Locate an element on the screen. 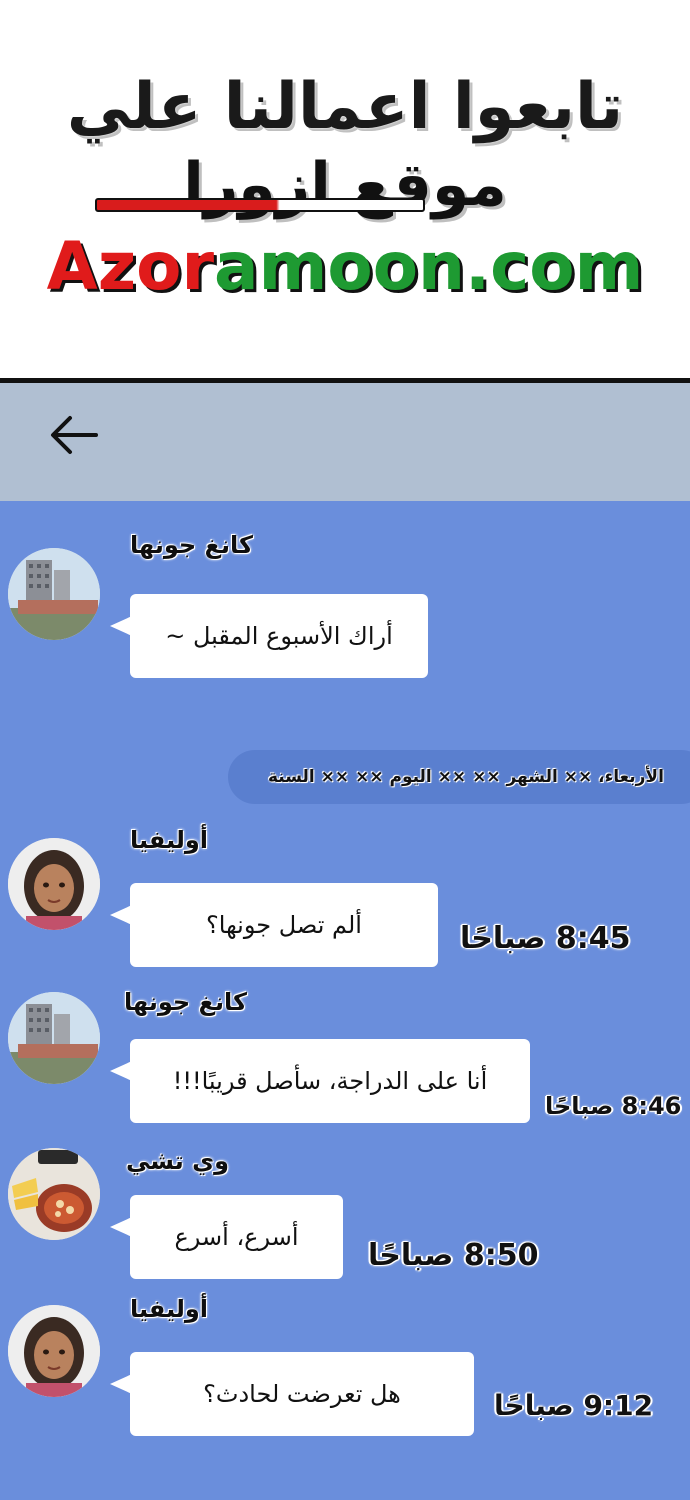 Image resolution: width=690 pixels, height=1500 pixels. avatar-food-icon is located at coordinates (54, 1194).